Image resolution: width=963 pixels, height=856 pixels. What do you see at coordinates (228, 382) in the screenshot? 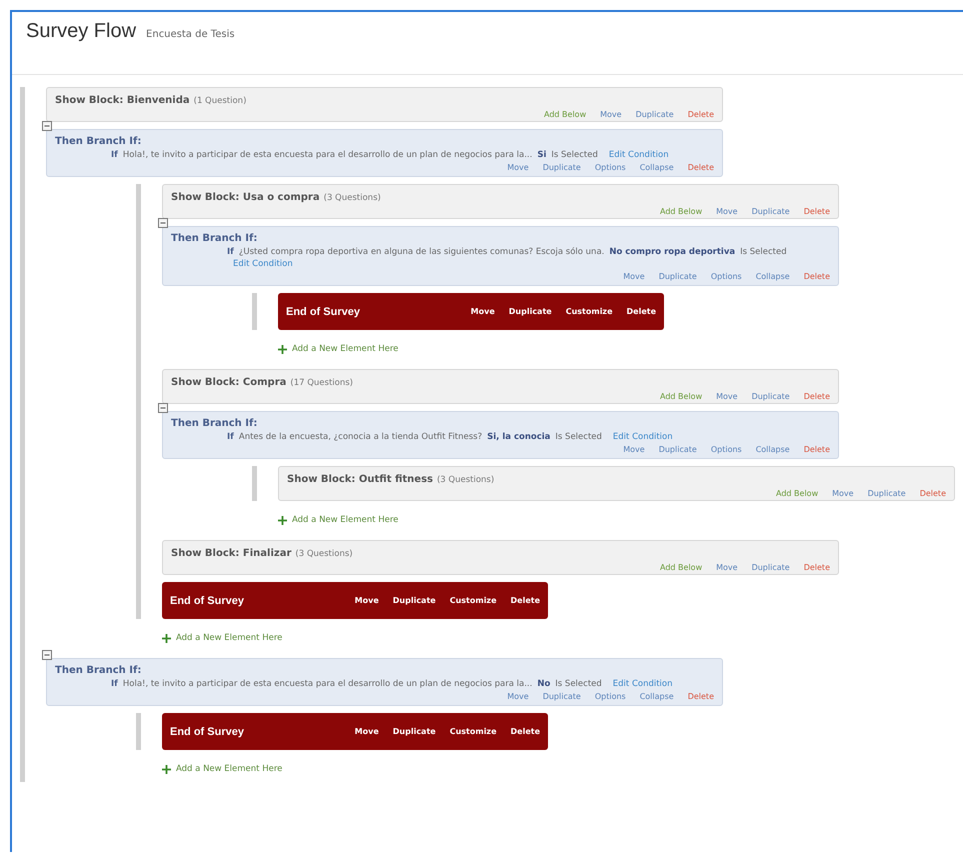
I see `block-title: Show Block: Compra` at bounding box center [228, 382].